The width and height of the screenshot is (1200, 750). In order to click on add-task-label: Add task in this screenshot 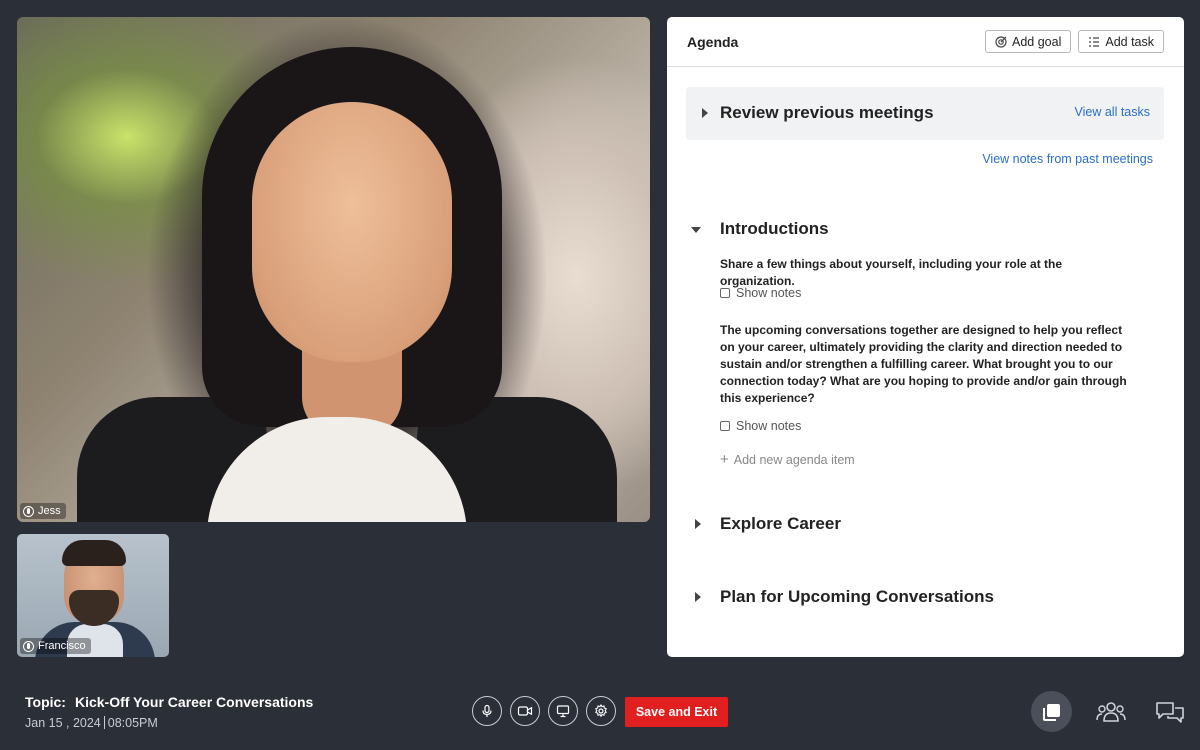, I will do `click(1129, 41)`.